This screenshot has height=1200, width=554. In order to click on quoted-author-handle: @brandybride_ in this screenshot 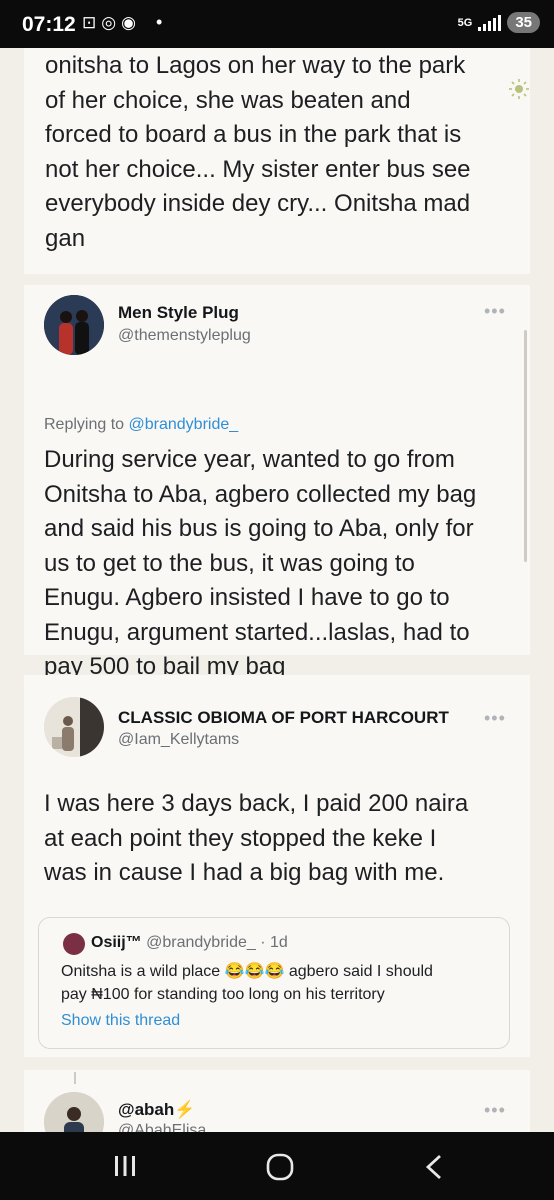, I will do `click(201, 942)`.